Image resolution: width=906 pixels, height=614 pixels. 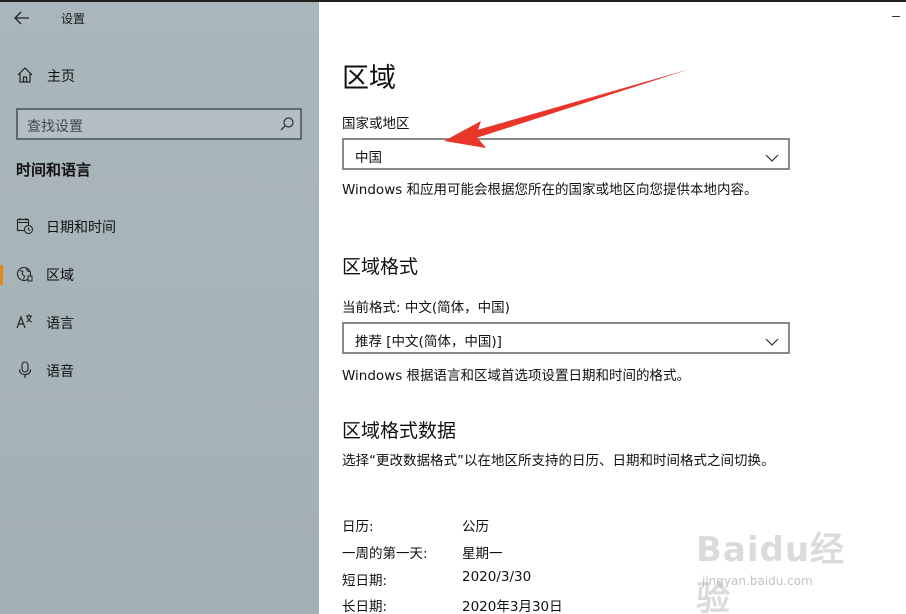 What do you see at coordinates (475, 527) in the screenshot?
I see `calendar-value: 公历` at bounding box center [475, 527].